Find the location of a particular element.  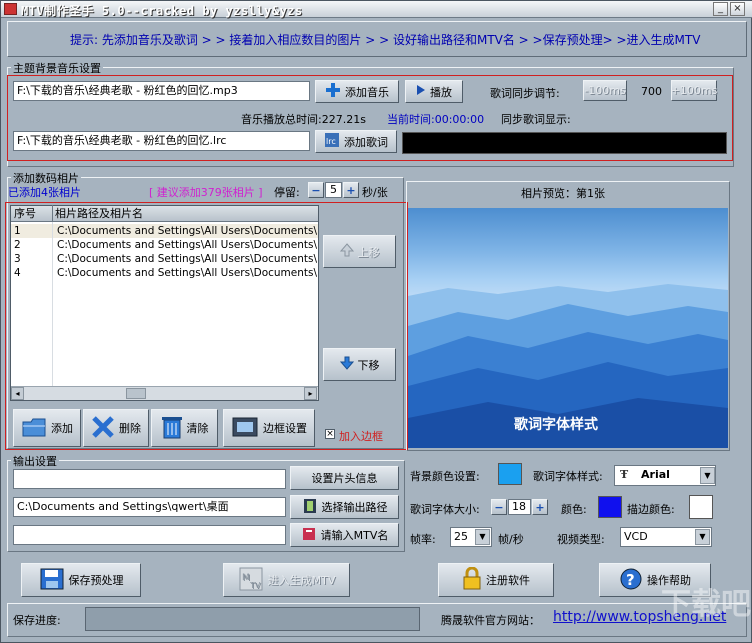

stroke-color-swatch is located at coordinates (701, 507).